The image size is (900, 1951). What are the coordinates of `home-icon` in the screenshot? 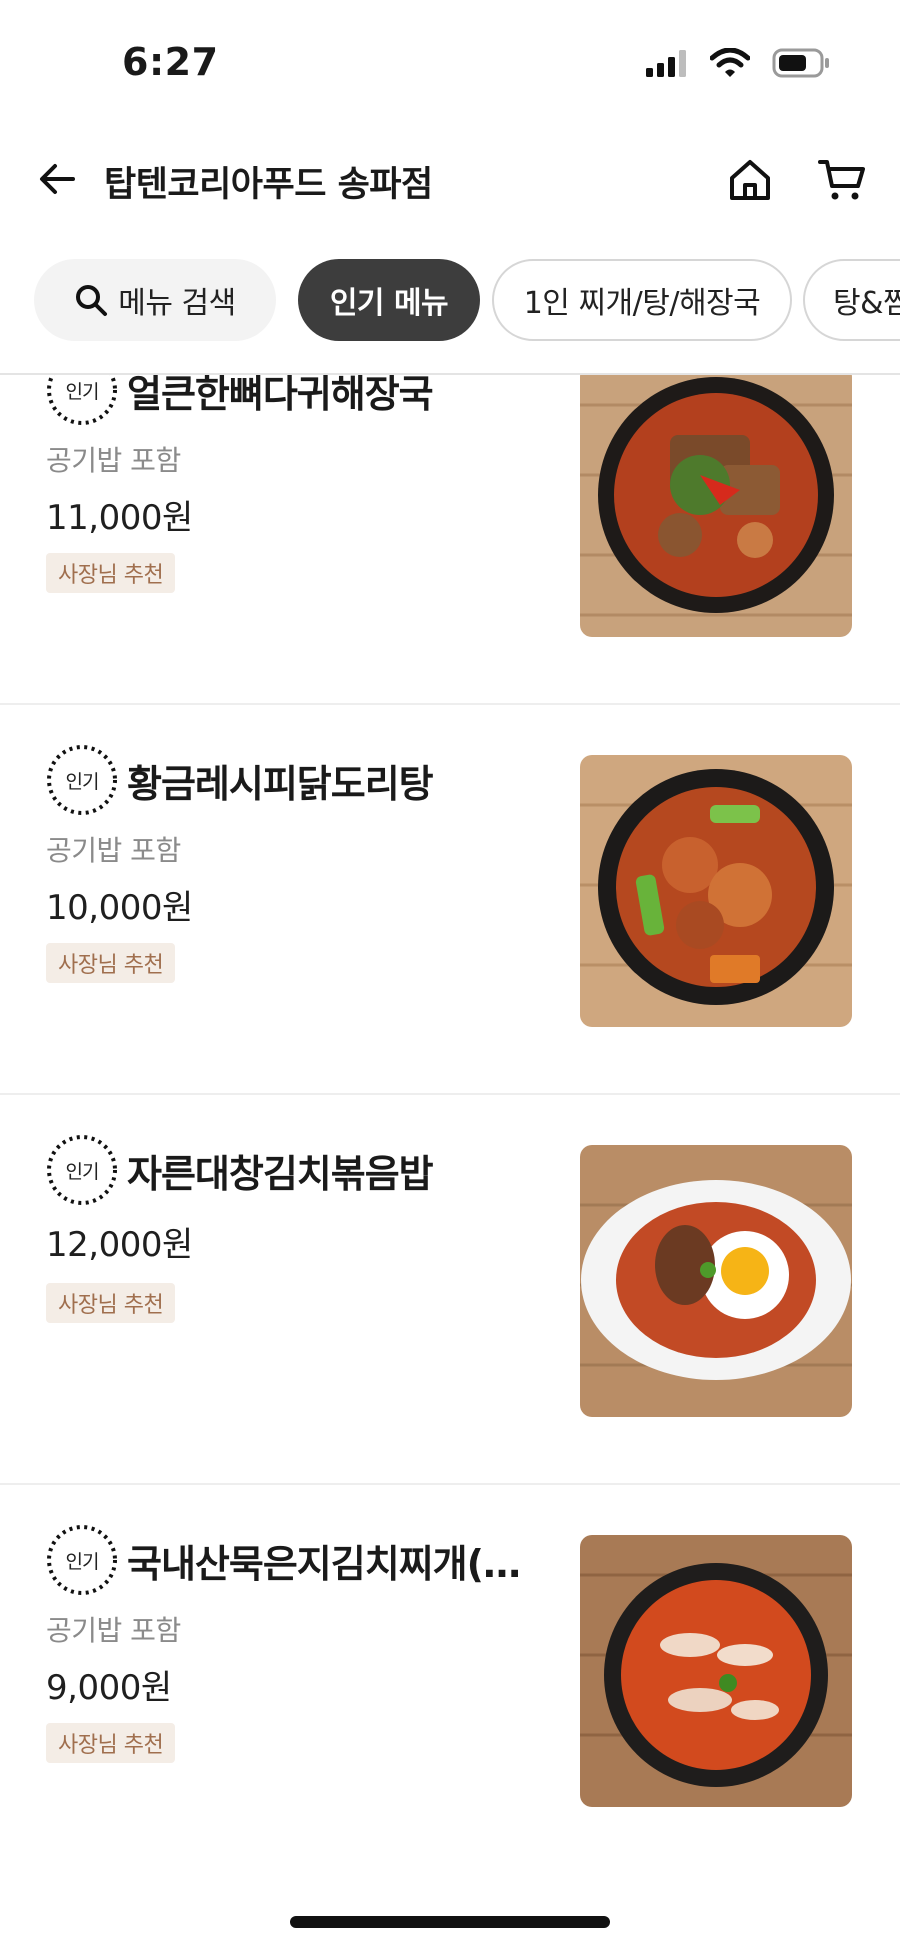 It's located at (750, 180).